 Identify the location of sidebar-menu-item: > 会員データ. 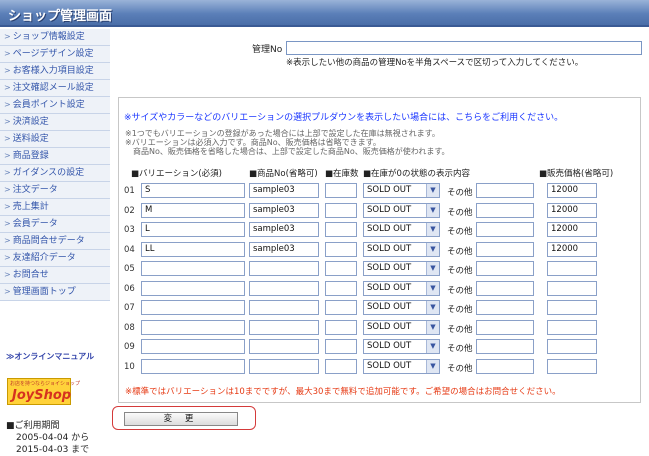
(55, 224).